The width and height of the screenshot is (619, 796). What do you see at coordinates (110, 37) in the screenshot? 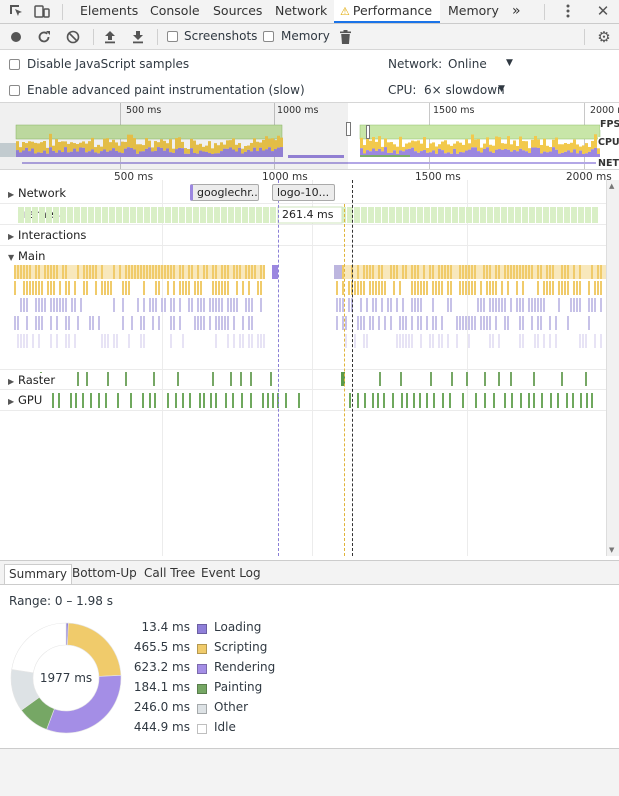
I see `load-profile-icon` at bounding box center [110, 37].